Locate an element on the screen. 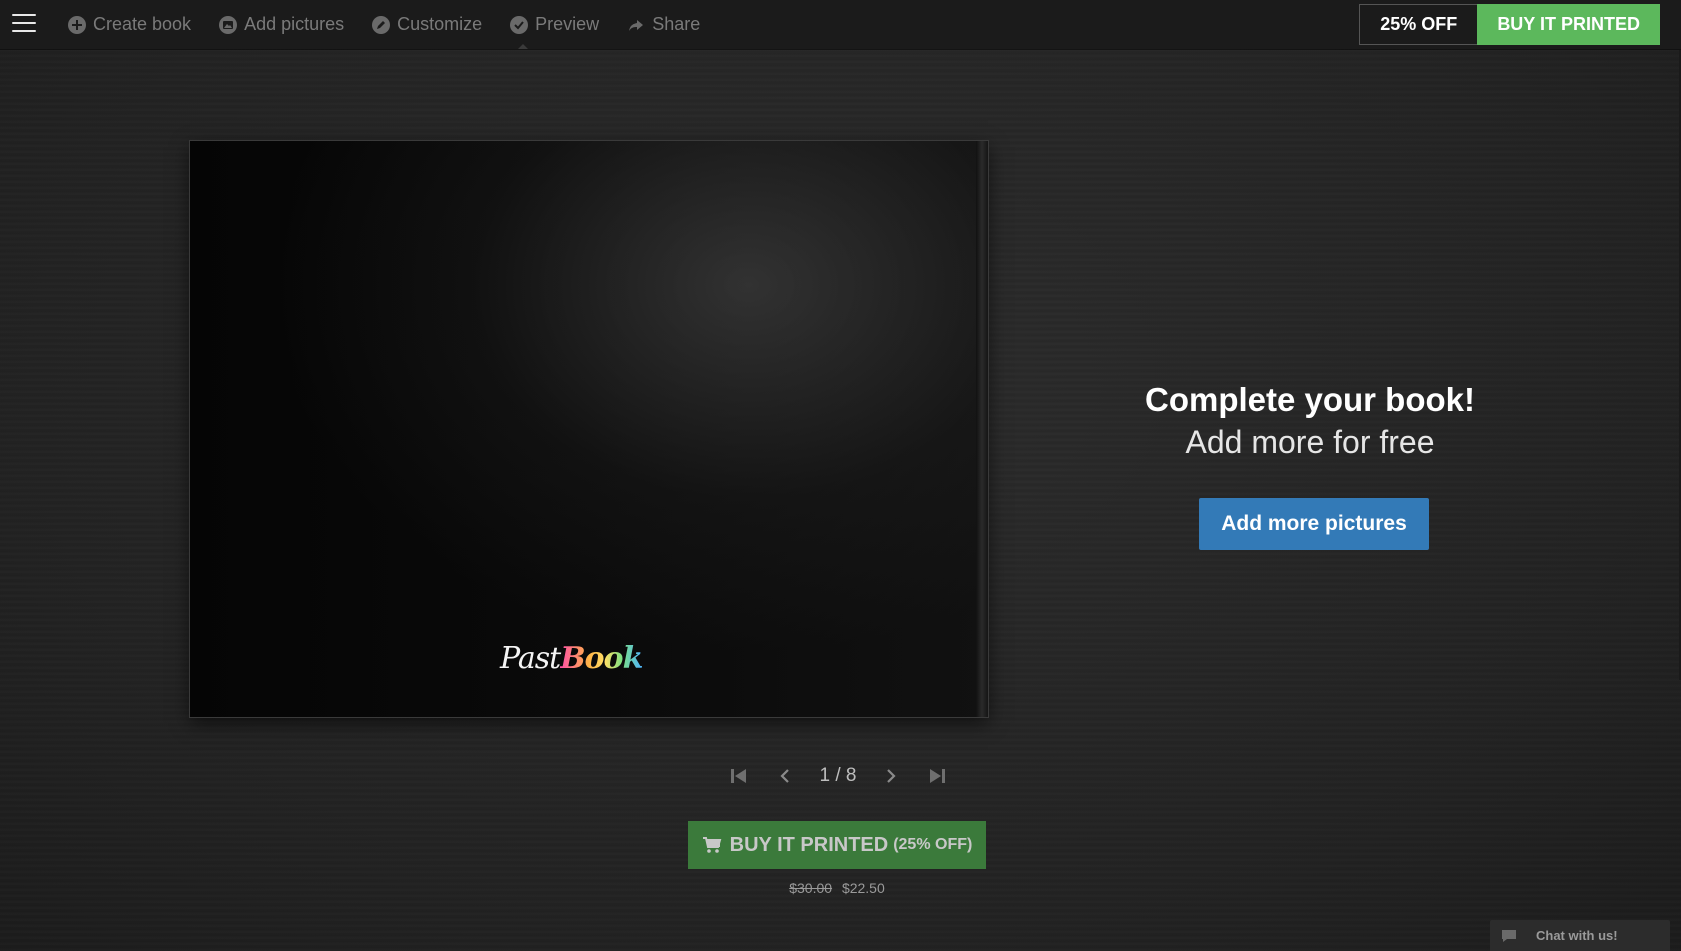 The width and height of the screenshot is (1681, 951). nav-share: Share is located at coordinates (663, 24).